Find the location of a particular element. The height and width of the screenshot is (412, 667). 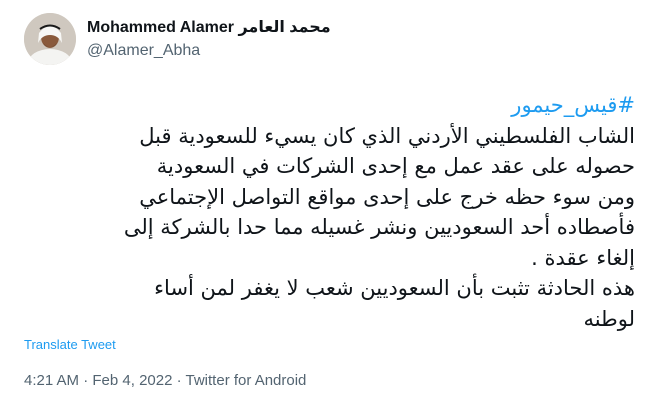

author-name-row: Mohammed Alamer محمد العامر is located at coordinates (209, 27).